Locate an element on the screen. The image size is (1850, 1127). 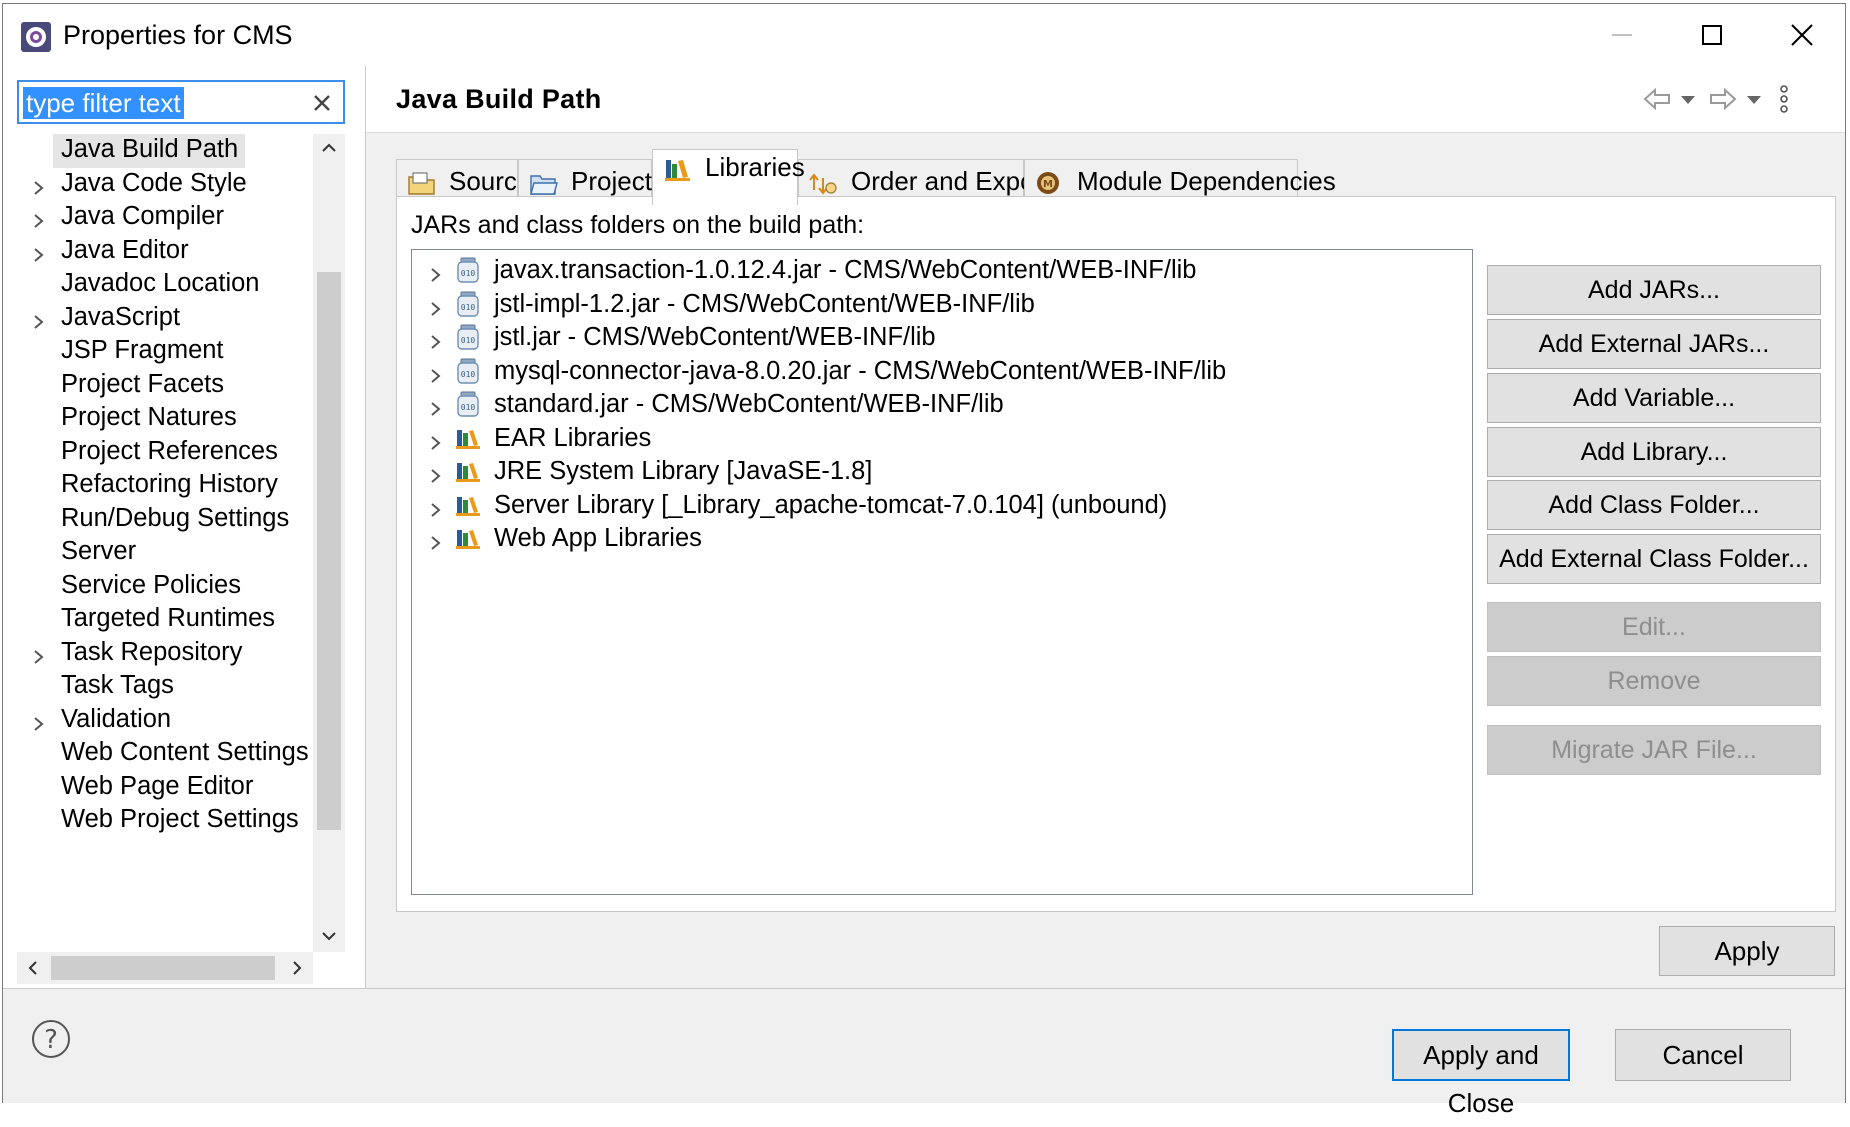
tree-item: Task Tags is located at coordinates (158, 685).